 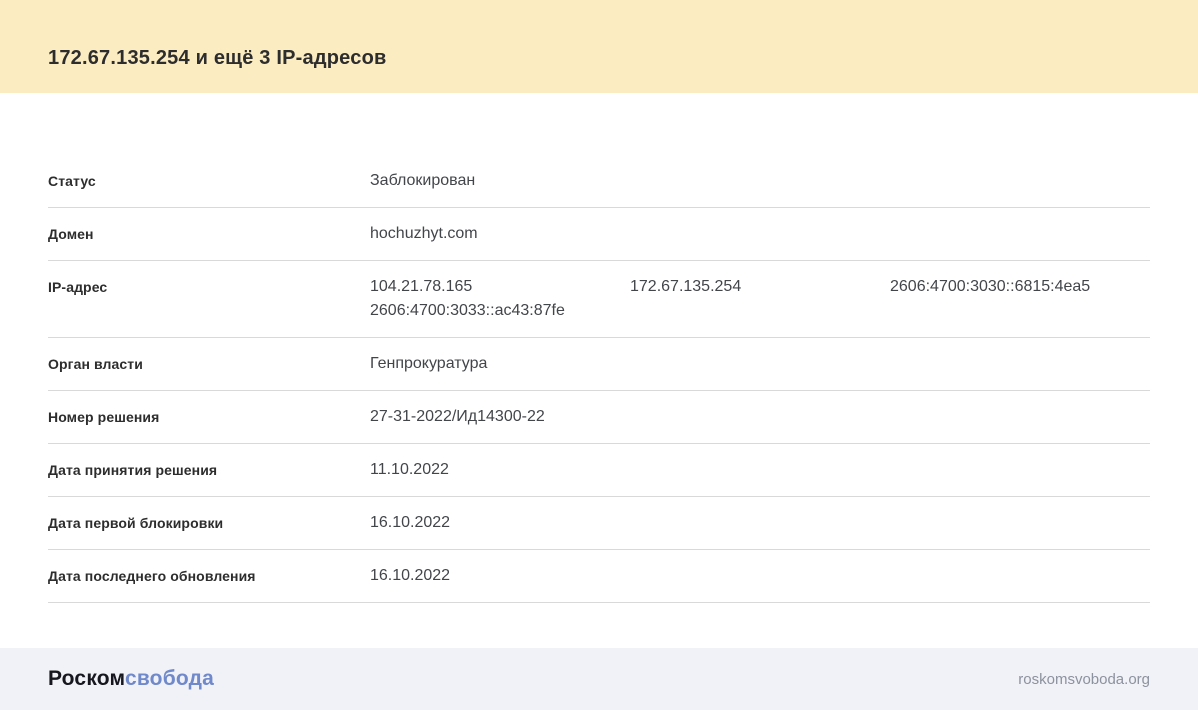 I want to click on row-label: Дата принятия решения, so click(x=133, y=470).